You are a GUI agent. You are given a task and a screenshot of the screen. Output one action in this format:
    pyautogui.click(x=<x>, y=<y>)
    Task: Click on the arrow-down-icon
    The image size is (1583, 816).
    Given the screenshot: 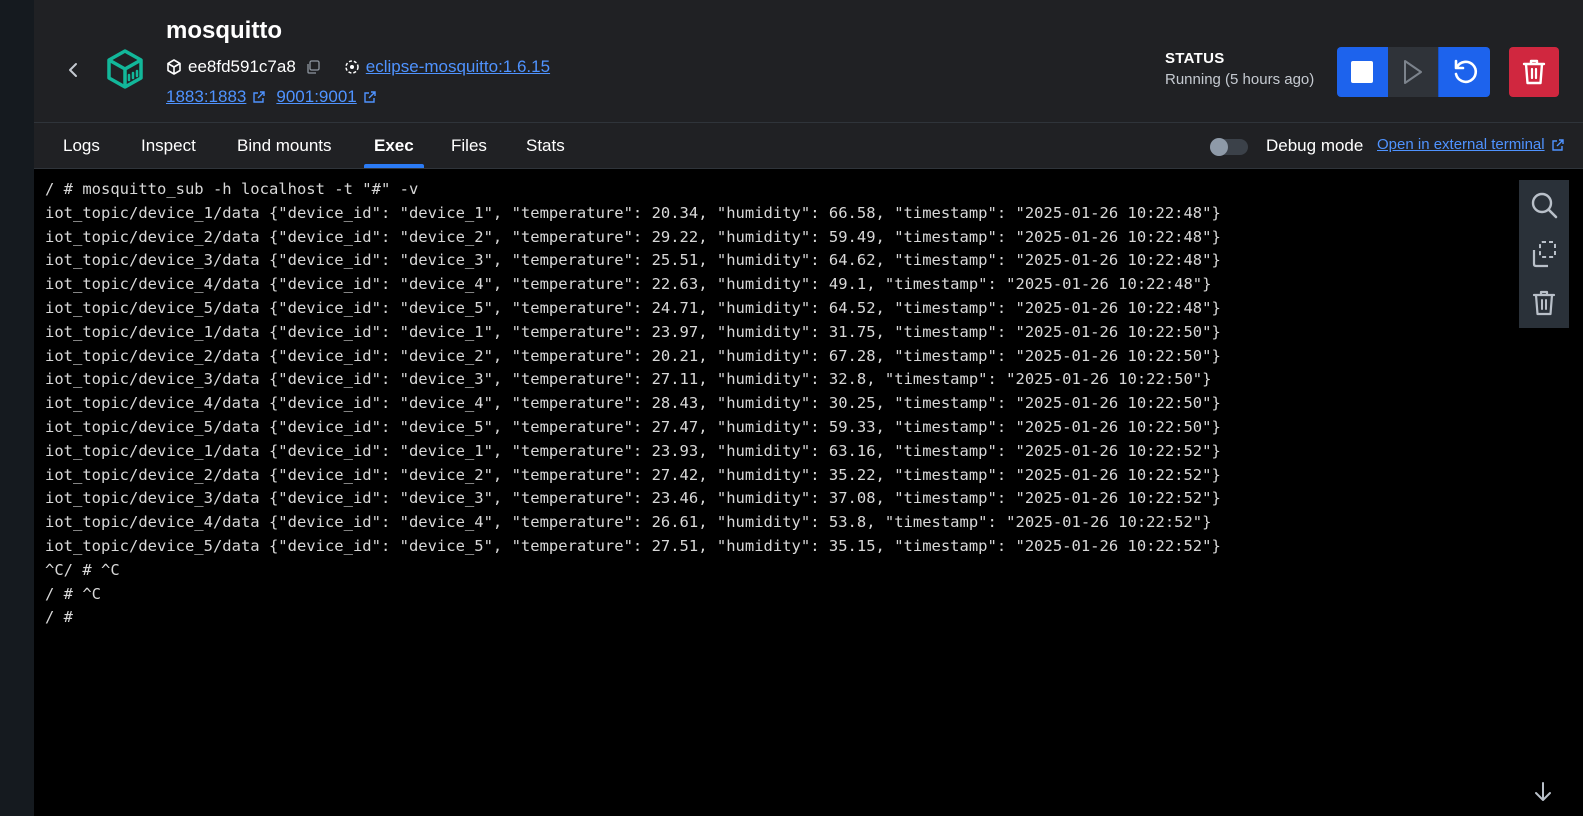 What is the action you would take?
    pyautogui.click(x=1543, y=791)
    